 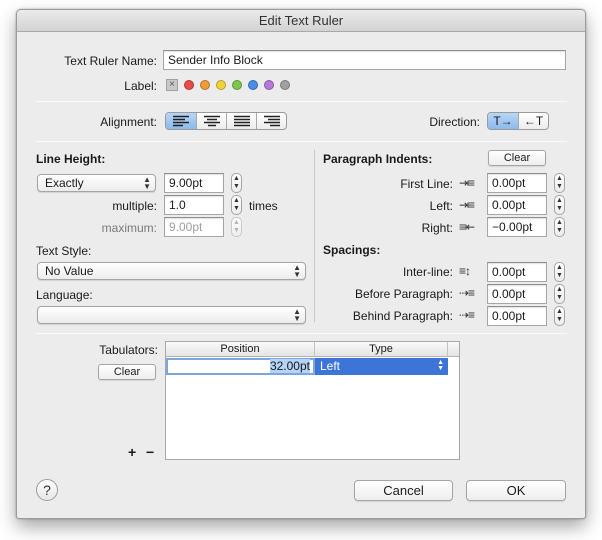 What do you see at coordinates (269, 85) in the screenshot?
I see `label-color-purple` at bounding box center [269, 85].